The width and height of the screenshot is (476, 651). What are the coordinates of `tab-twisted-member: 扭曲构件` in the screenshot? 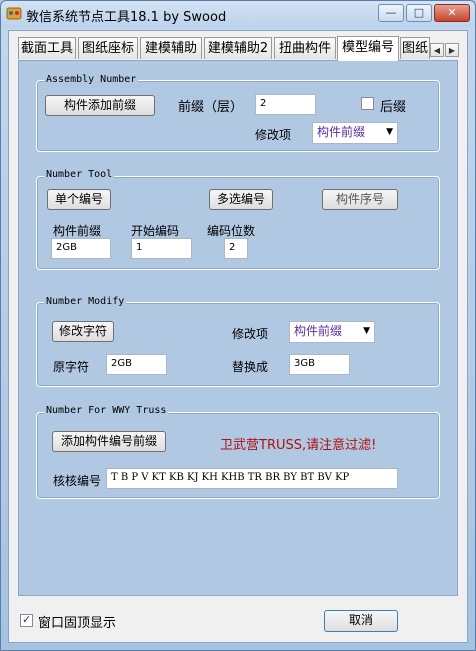 It's located at (305, 48).